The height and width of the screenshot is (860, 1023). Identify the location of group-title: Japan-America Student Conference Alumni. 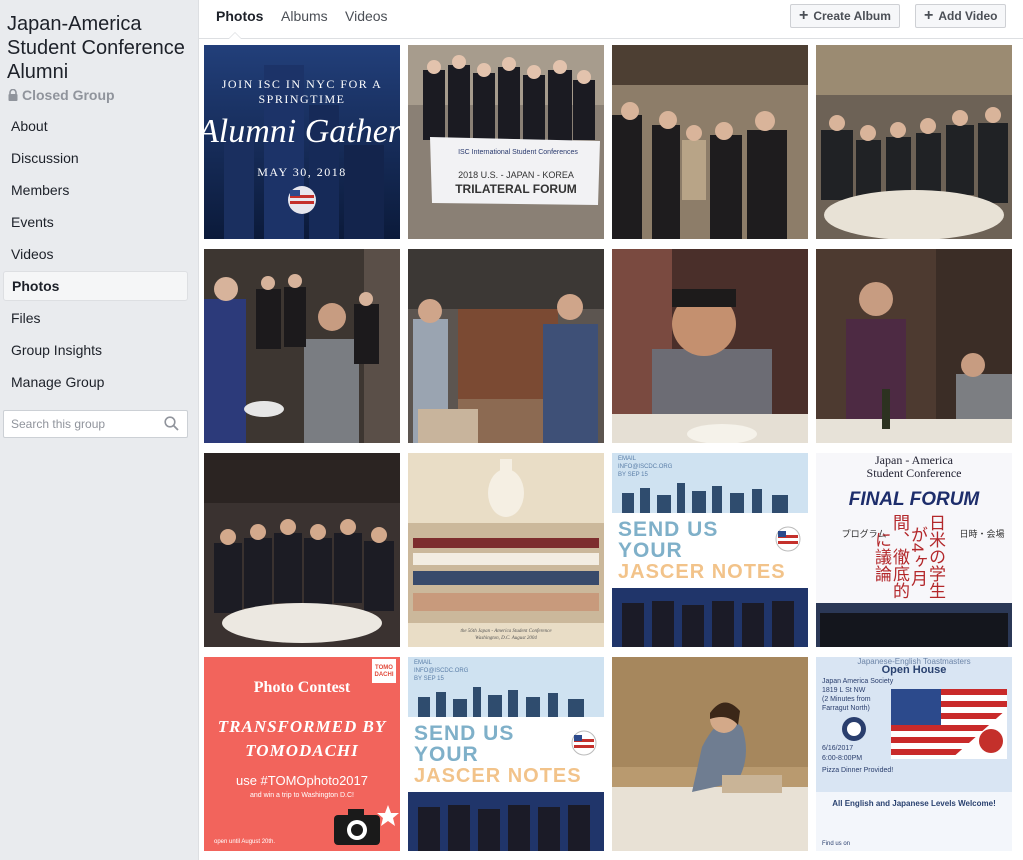
(102, 48).